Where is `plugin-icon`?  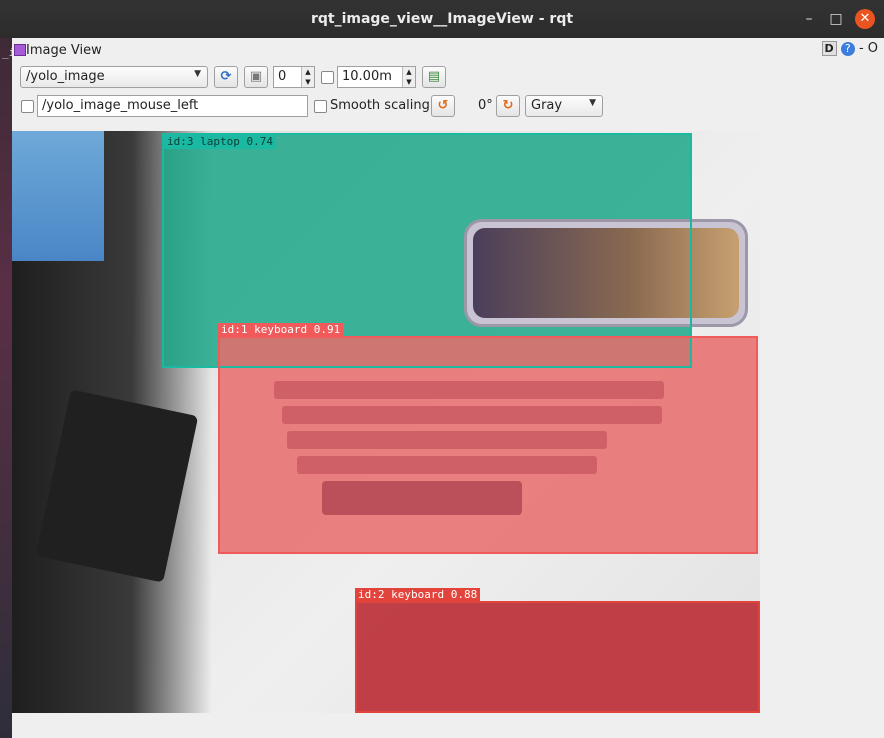 plugin-icon is located at coordinates (20, 50).